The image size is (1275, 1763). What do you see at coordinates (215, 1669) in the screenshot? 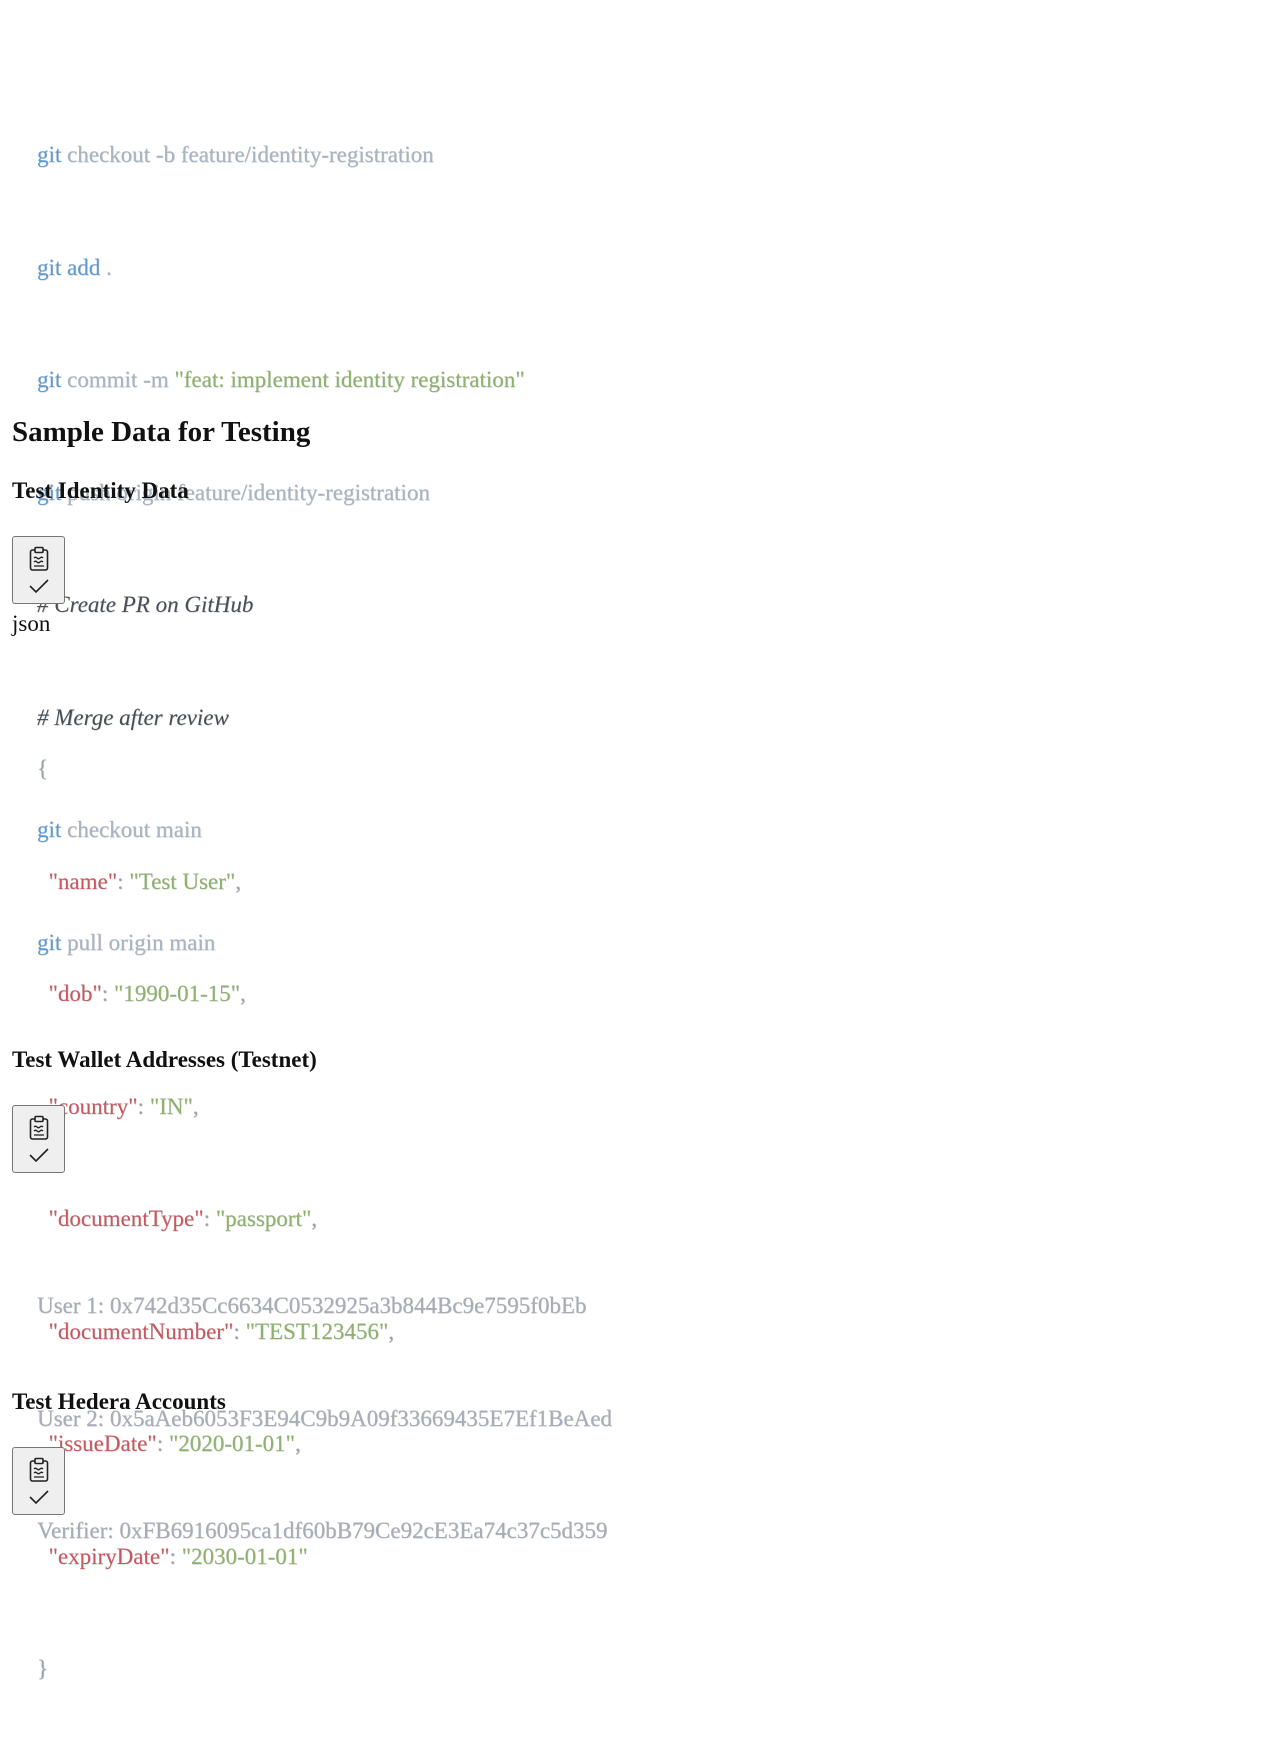
I see `code-line: }` at bounding box center [215, 1669].